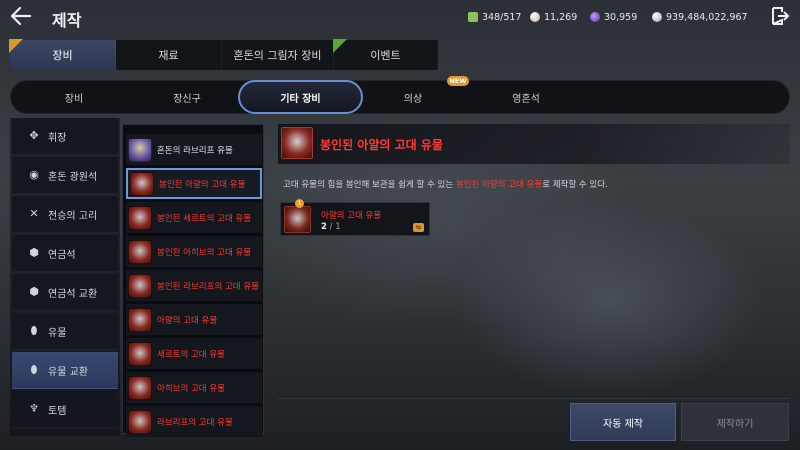 The image size is (800, 450). I want to click on tab-label: 혼돈의 그림자 장비, so click(277, 55).